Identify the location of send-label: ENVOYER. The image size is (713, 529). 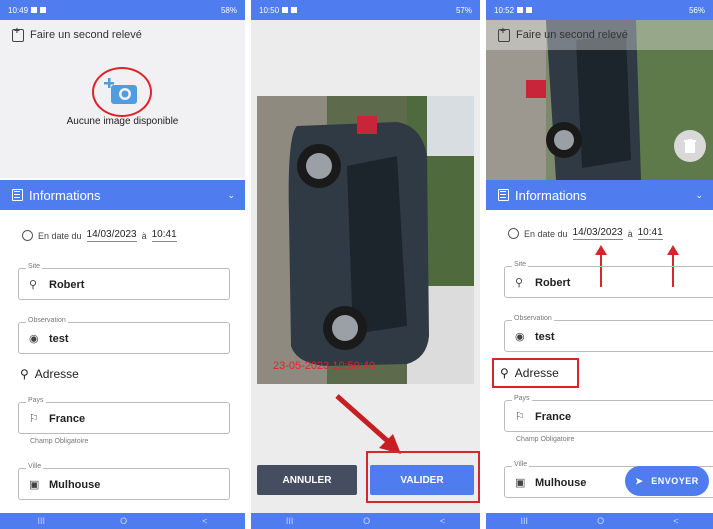
(675, 481).